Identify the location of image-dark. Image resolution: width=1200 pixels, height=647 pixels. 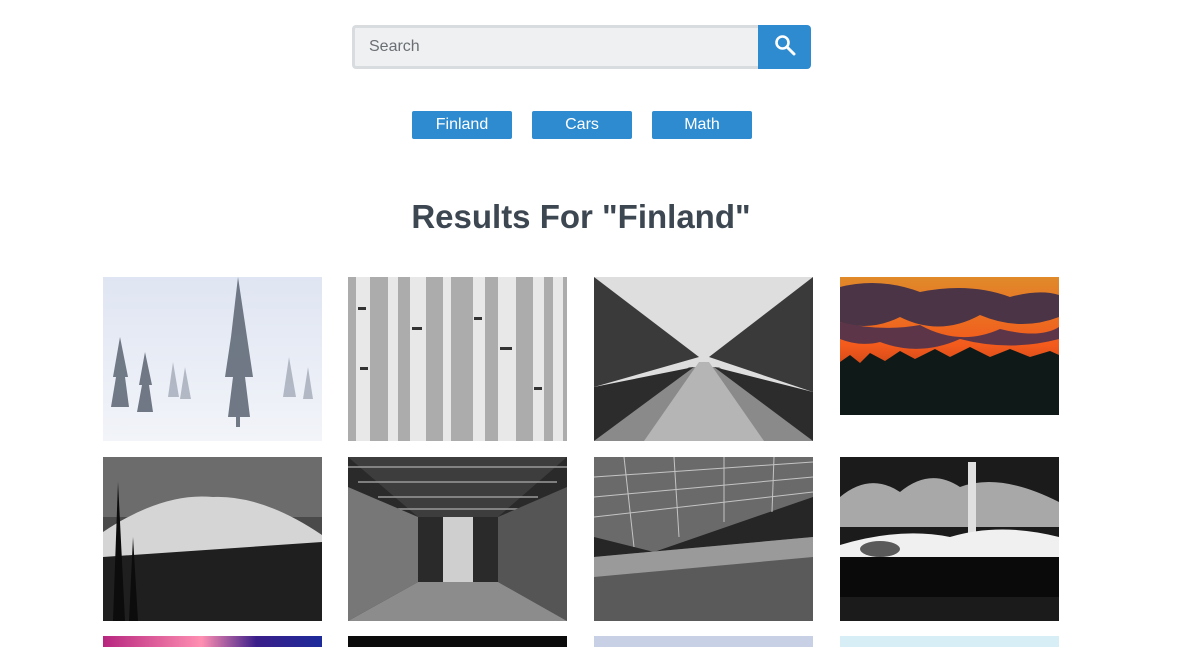
(457, 641).